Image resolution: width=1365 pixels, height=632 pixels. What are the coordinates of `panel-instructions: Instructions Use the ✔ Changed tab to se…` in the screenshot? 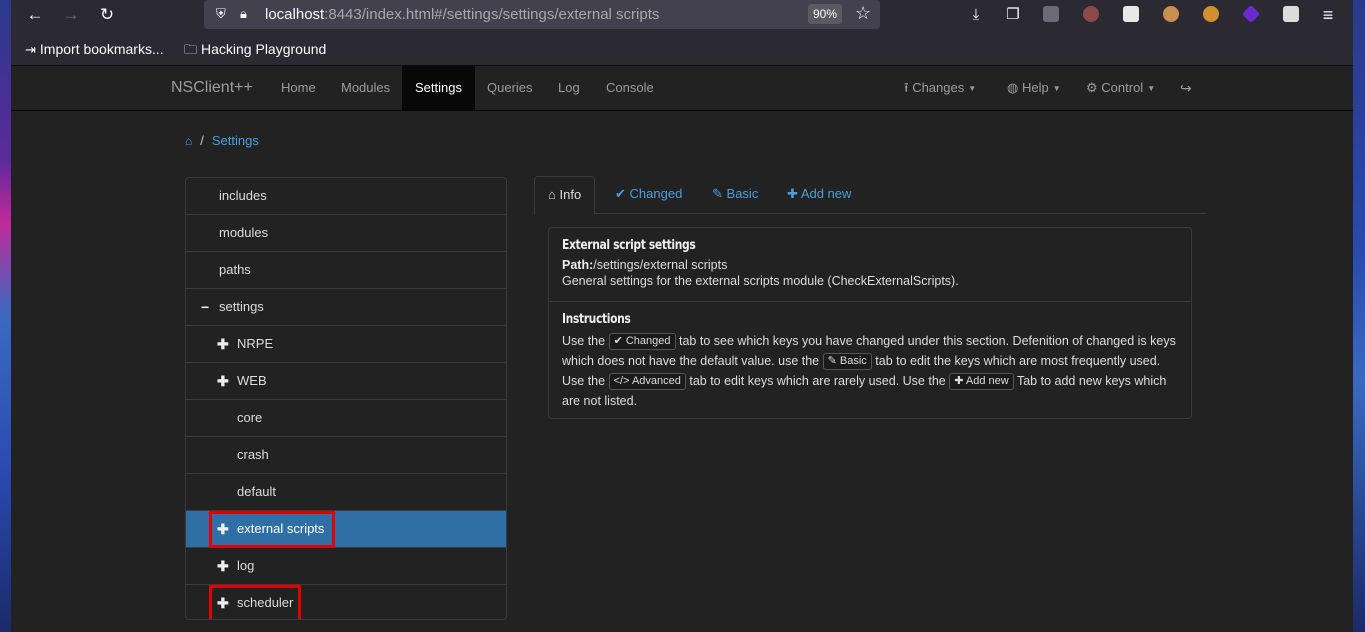 It's located at (870, 356).